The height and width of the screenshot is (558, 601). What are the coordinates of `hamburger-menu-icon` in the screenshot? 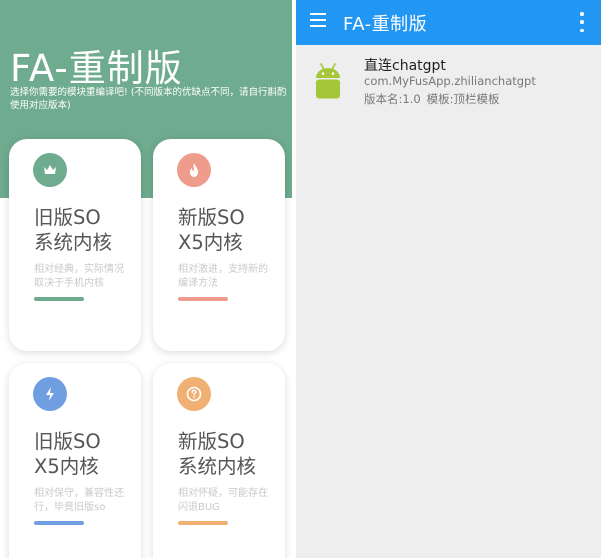 It's located at (319, 21).